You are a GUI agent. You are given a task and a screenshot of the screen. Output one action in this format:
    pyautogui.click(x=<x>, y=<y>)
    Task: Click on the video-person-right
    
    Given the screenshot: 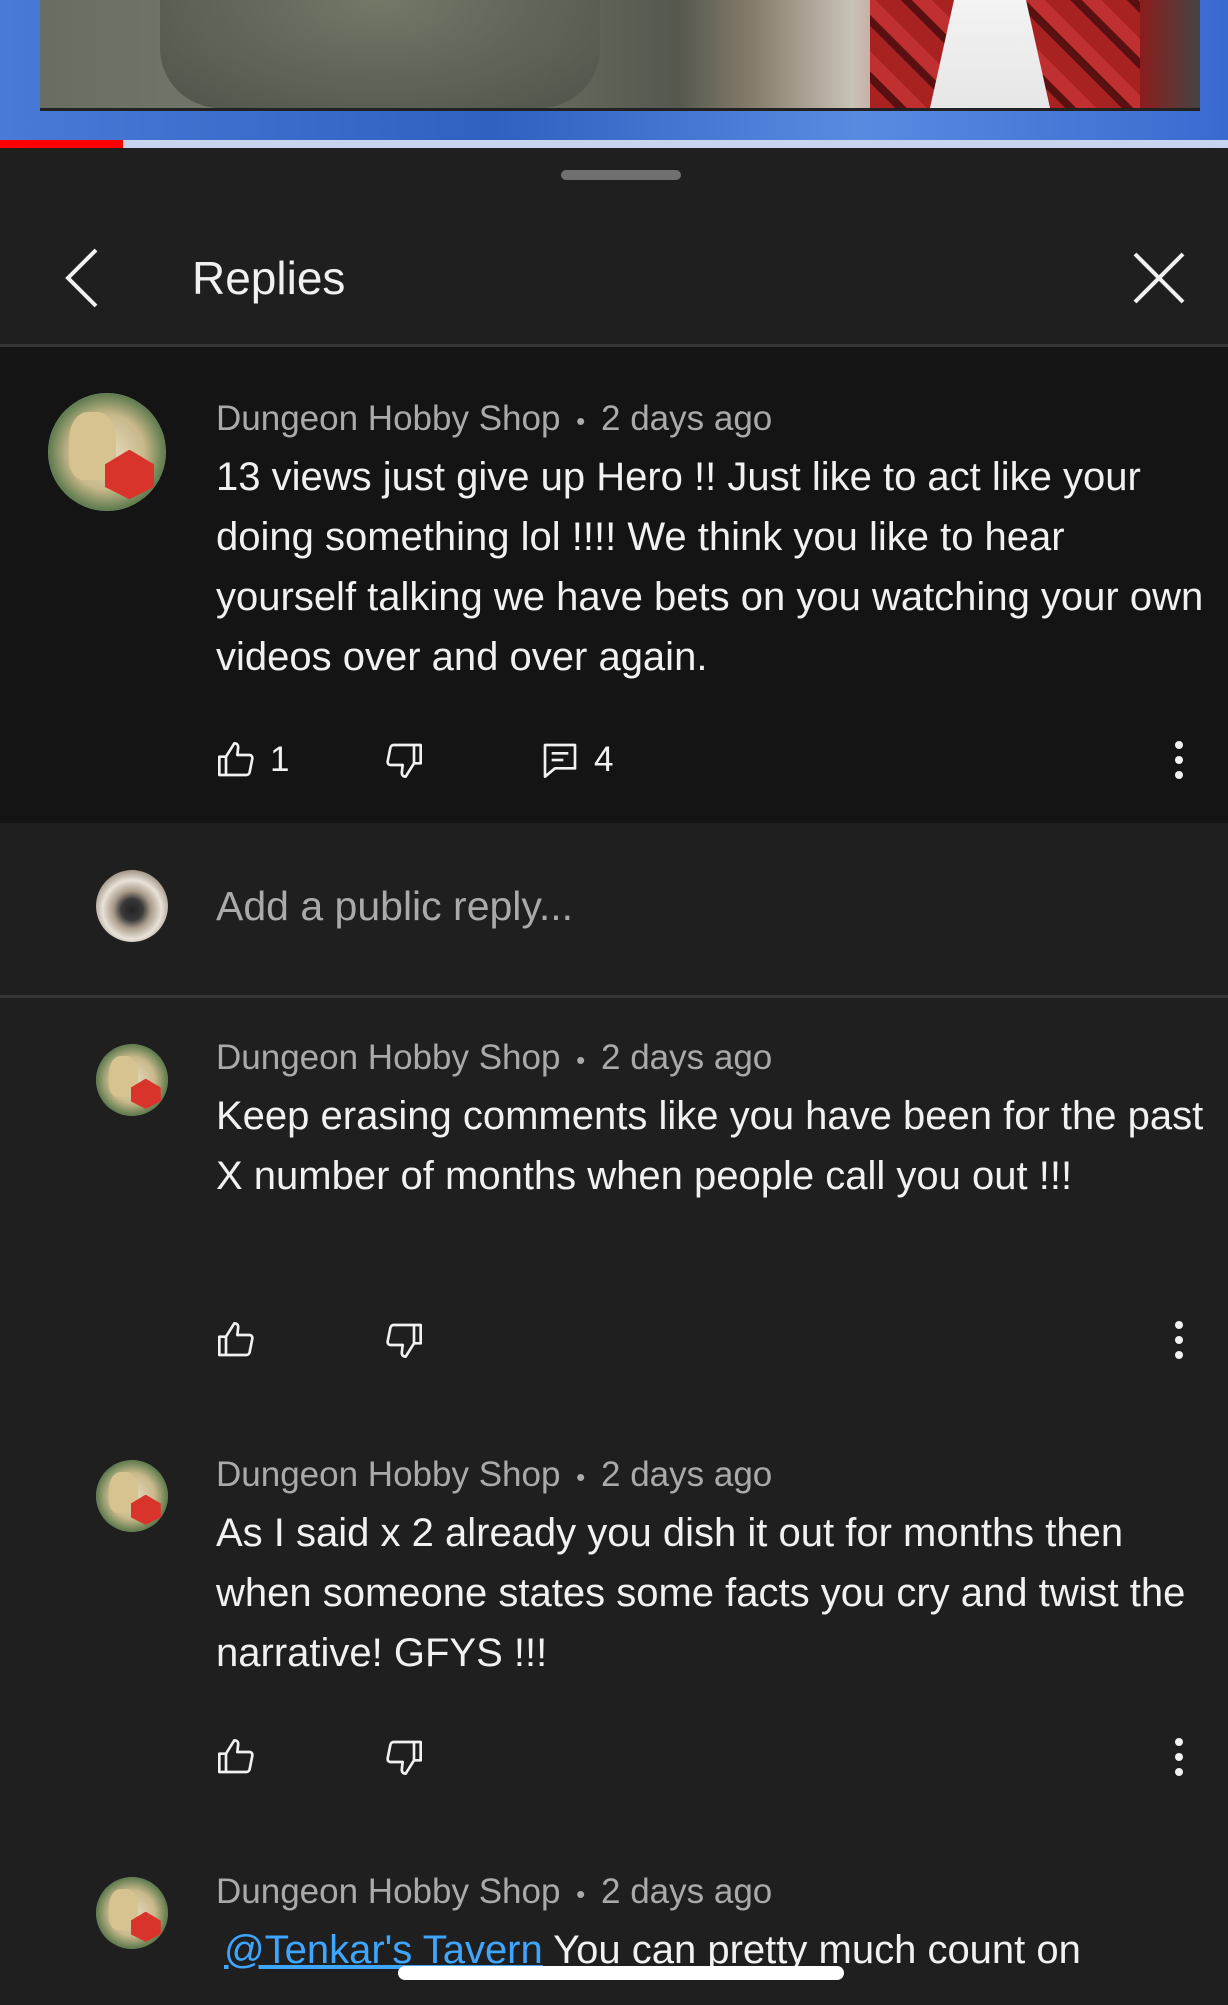 What is the action you would take?
    pyautogui.click(x=1005, y=54)
    